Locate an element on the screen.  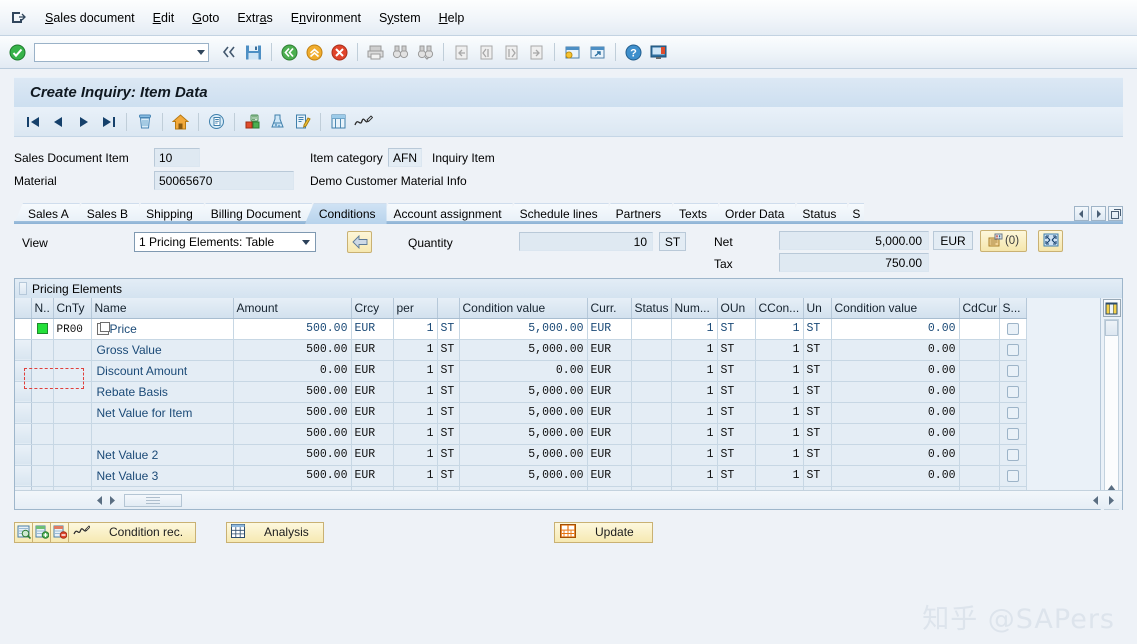
menu-item-environment: Environment is located at coordinates (326, 18).